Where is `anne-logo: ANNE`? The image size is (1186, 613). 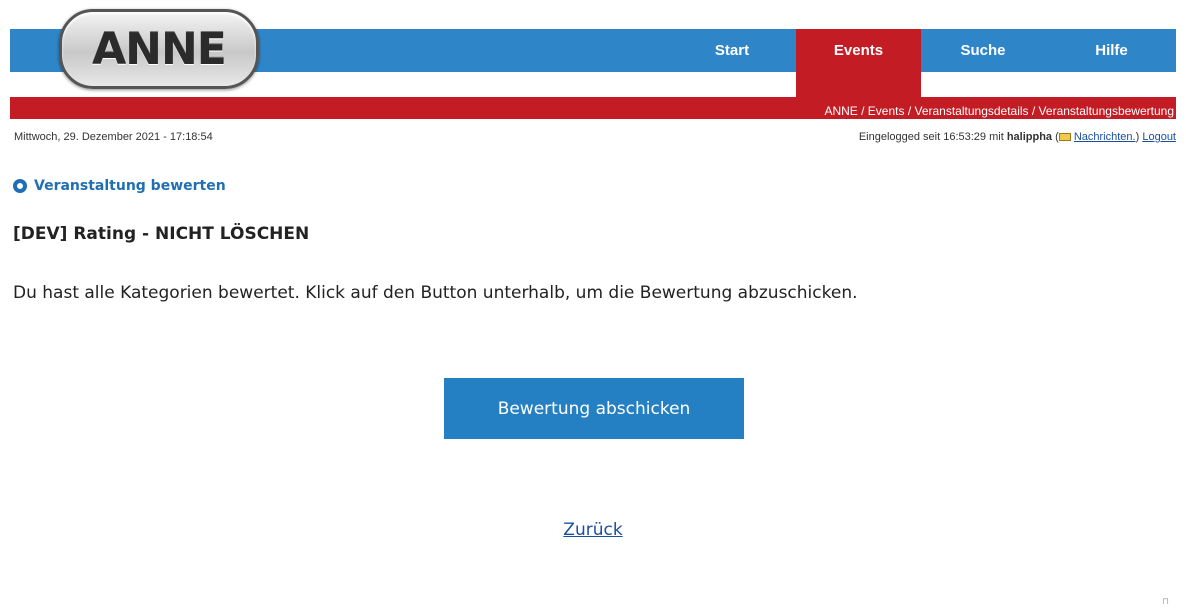 anne-logo: ANNE is located at coordinates (159, 49).